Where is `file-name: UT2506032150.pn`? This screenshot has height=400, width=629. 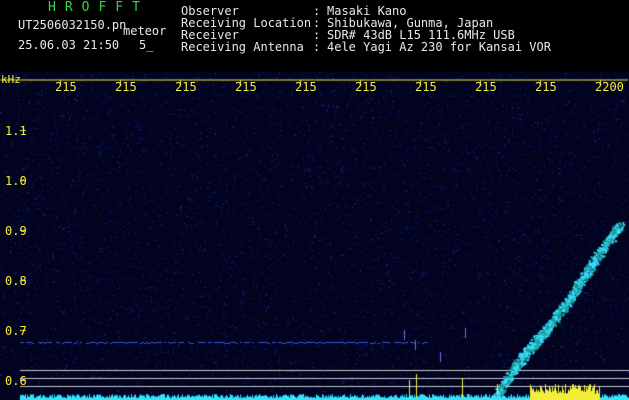
file-name: UT2506032150.pn is located at coordinates (72, 25).